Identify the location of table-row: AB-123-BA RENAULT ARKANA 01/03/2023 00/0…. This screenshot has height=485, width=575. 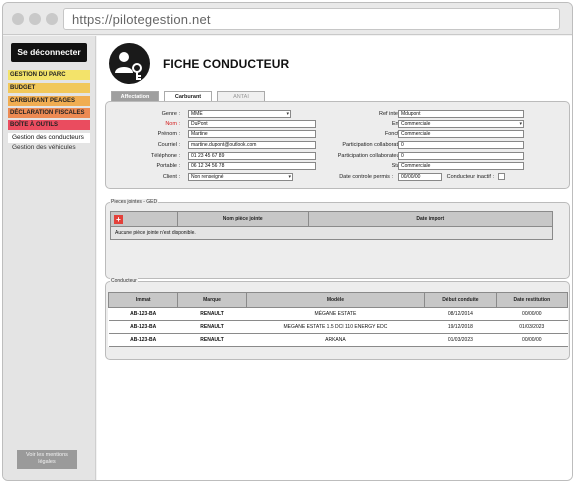
(338, 340).